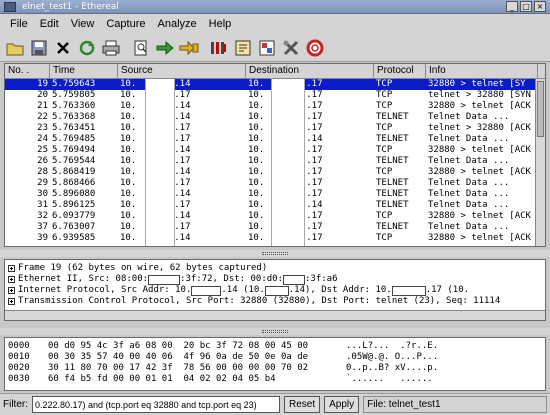  I want to click on preferences-icon, so click(291, 48).